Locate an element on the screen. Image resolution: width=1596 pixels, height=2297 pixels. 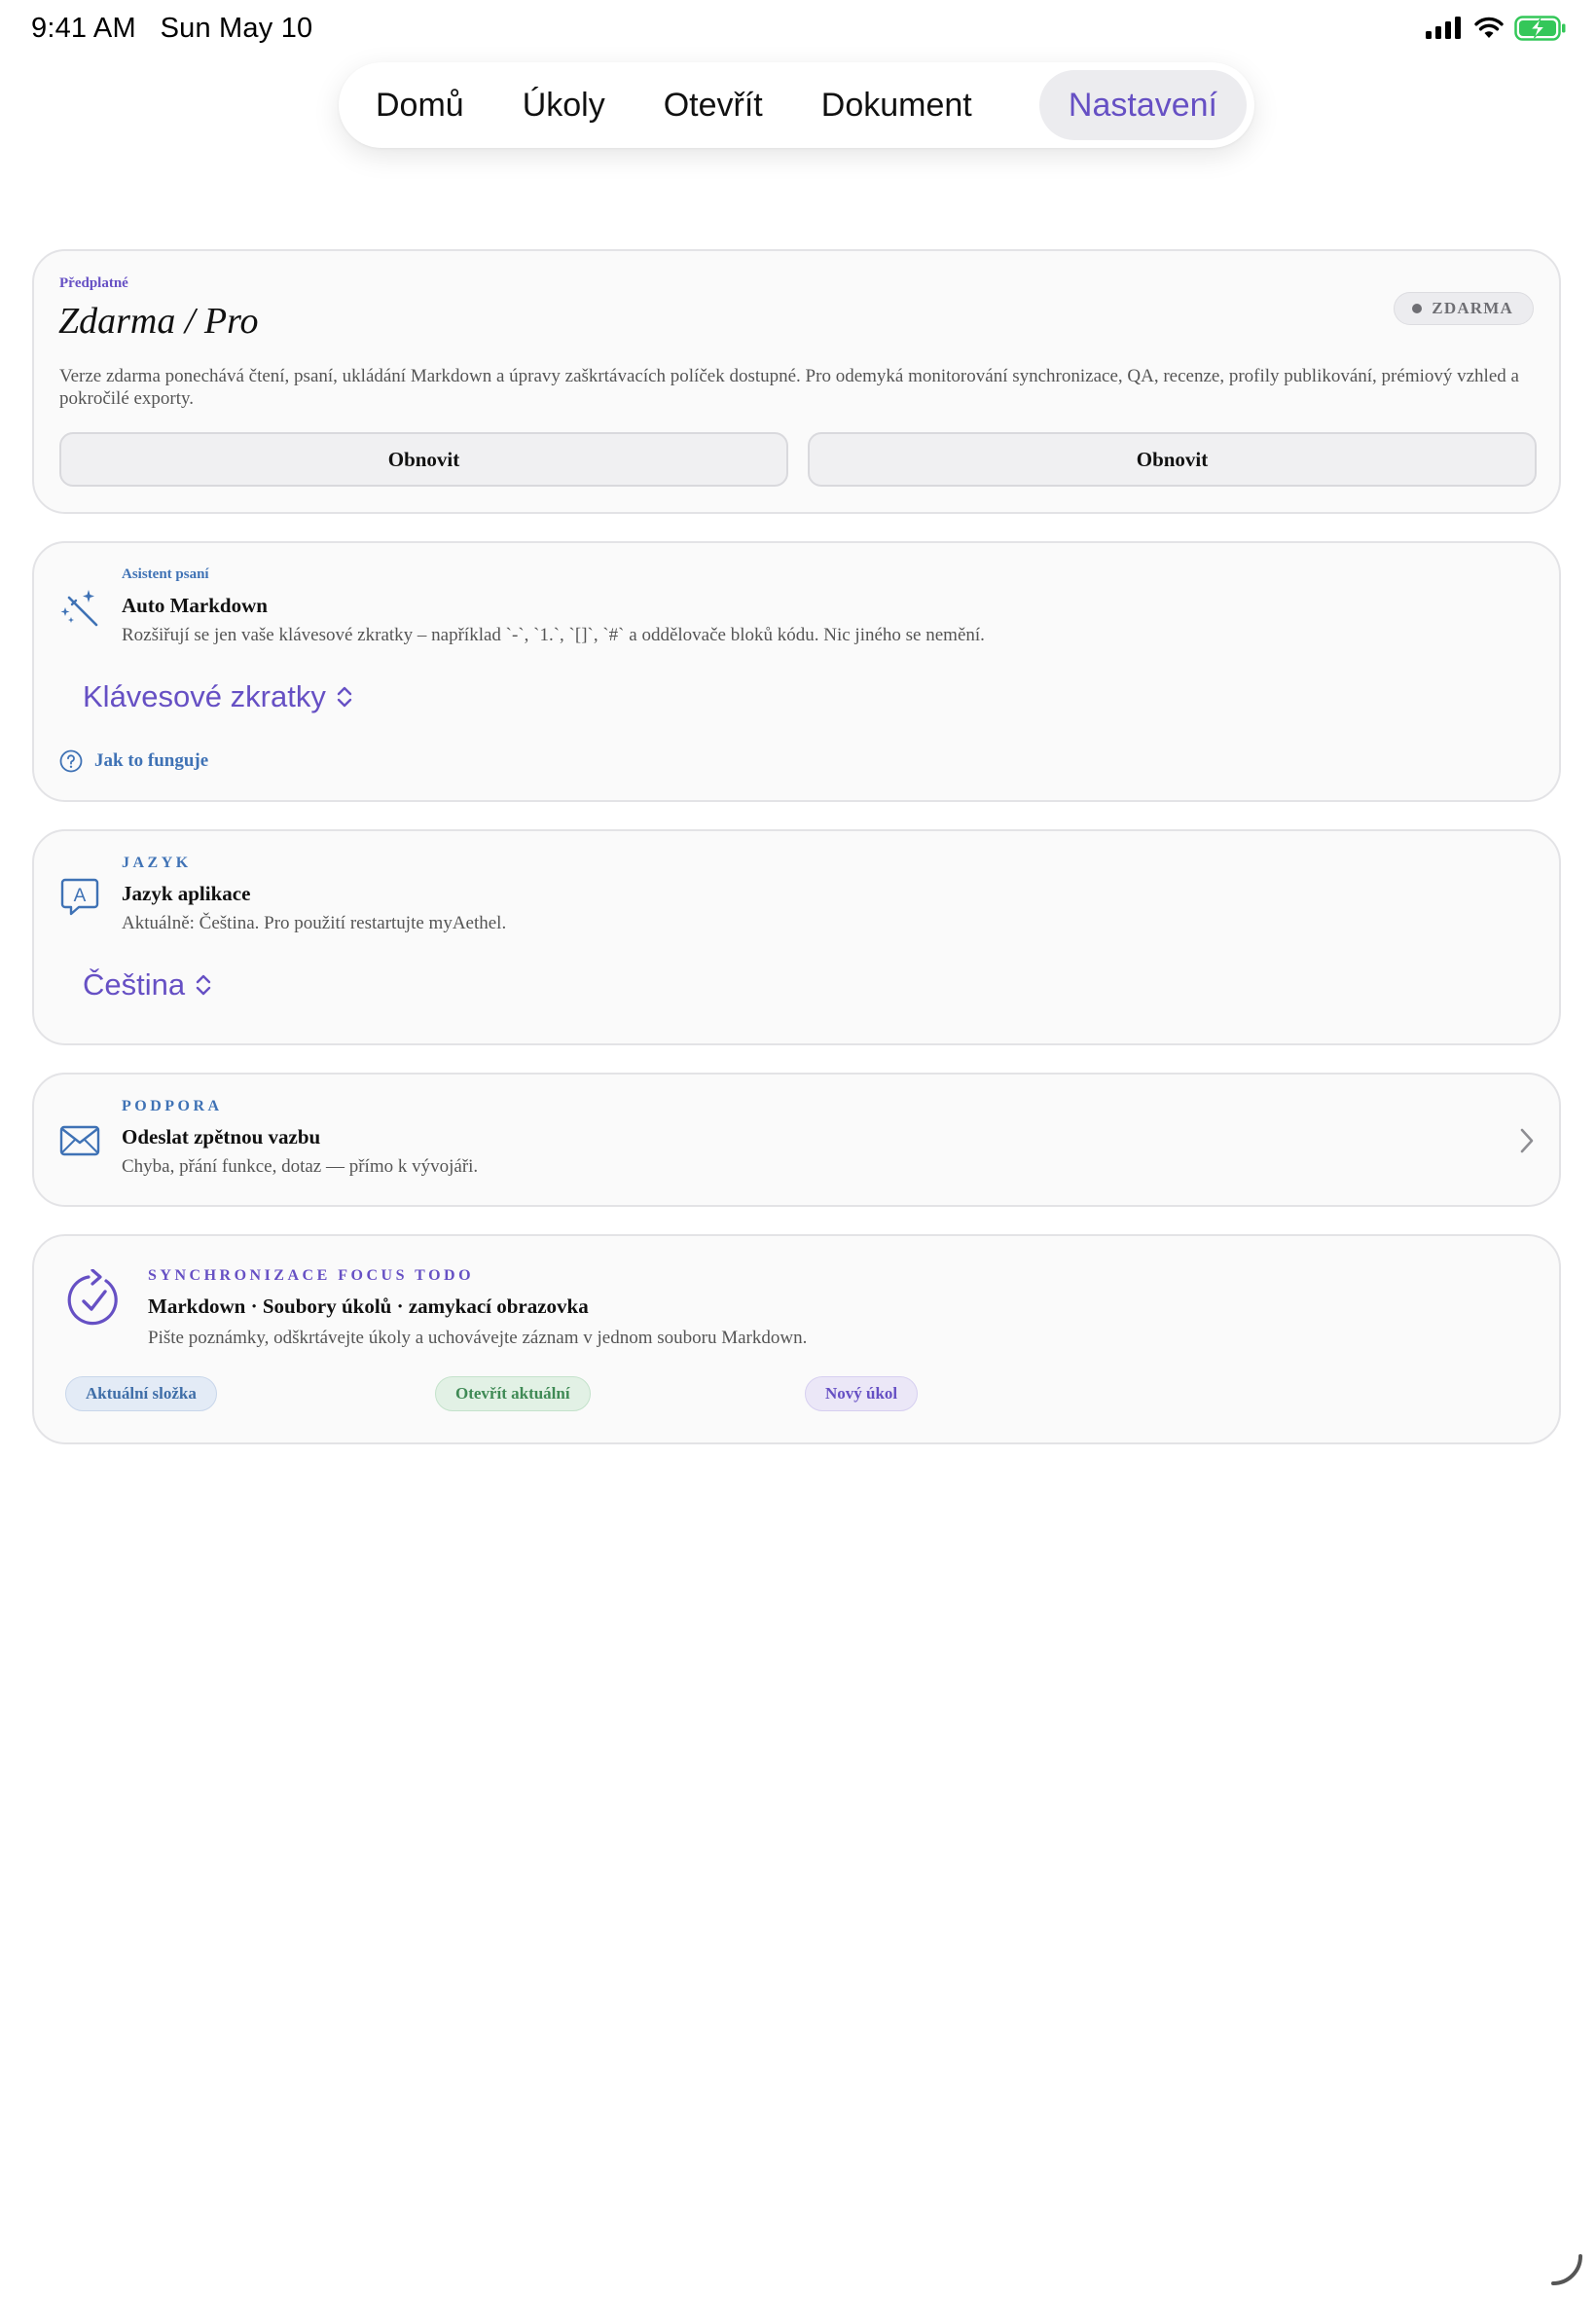
subscription-section-label: Předplatné is located at coordinates (93, 283).